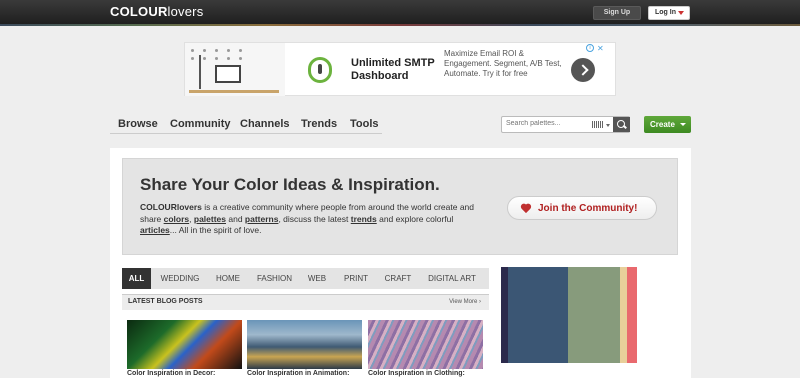 The width and height of the screenshot is (800, 378). What do you see at coordinates (274, 278) in the screenshot?
I see `tab-fashion: FASHION` at bounding box center [274, 278].